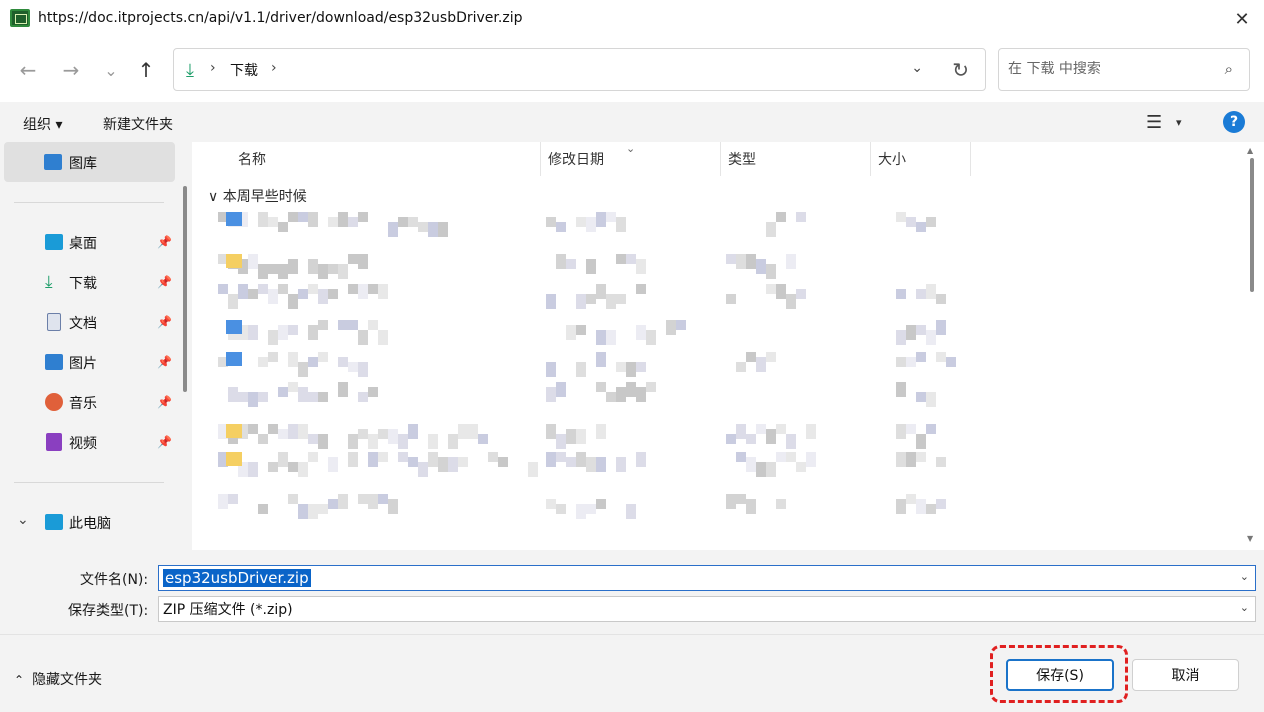 The width and height of the screenshot is (1264, 712). Describe the element at coordinates (707, 578) in the screenshot. I see `filename-field: esp32usbDriver.zip ⌄` at that location.